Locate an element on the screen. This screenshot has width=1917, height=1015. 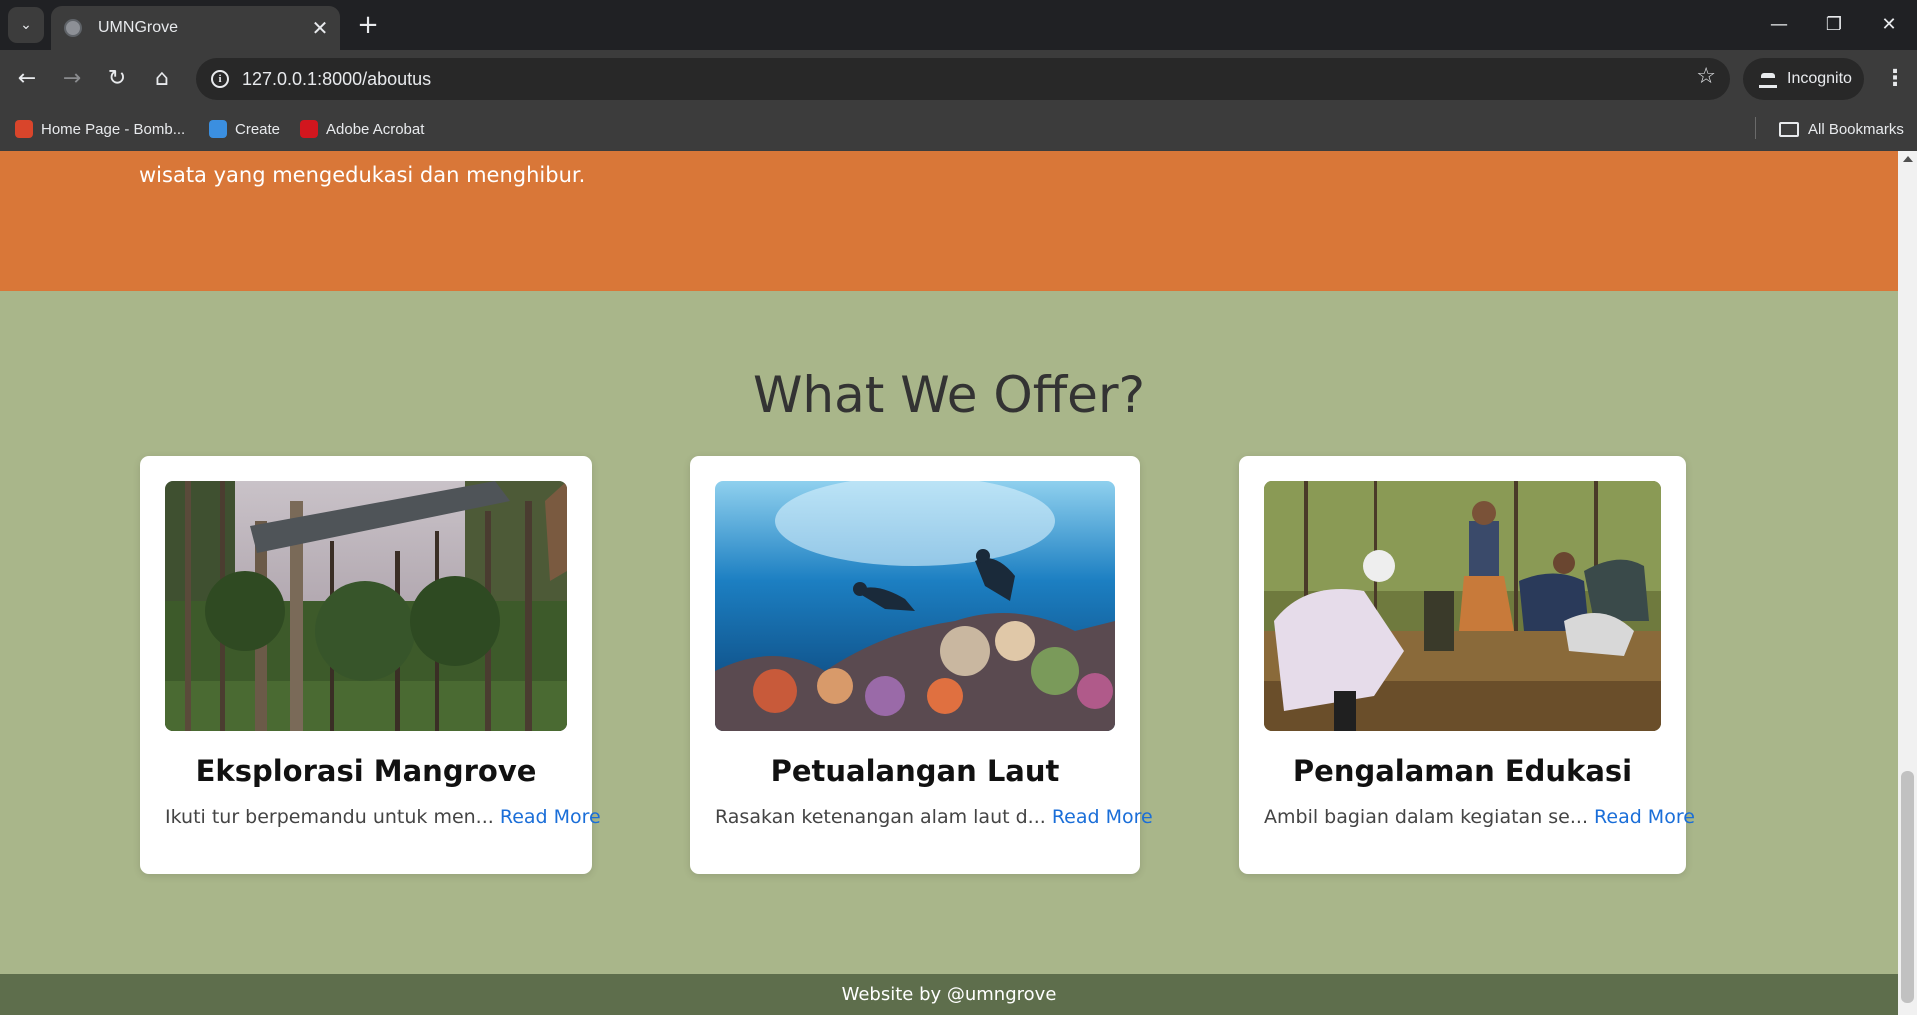
minimize-icon: — is located at coordinates (1779, 24).